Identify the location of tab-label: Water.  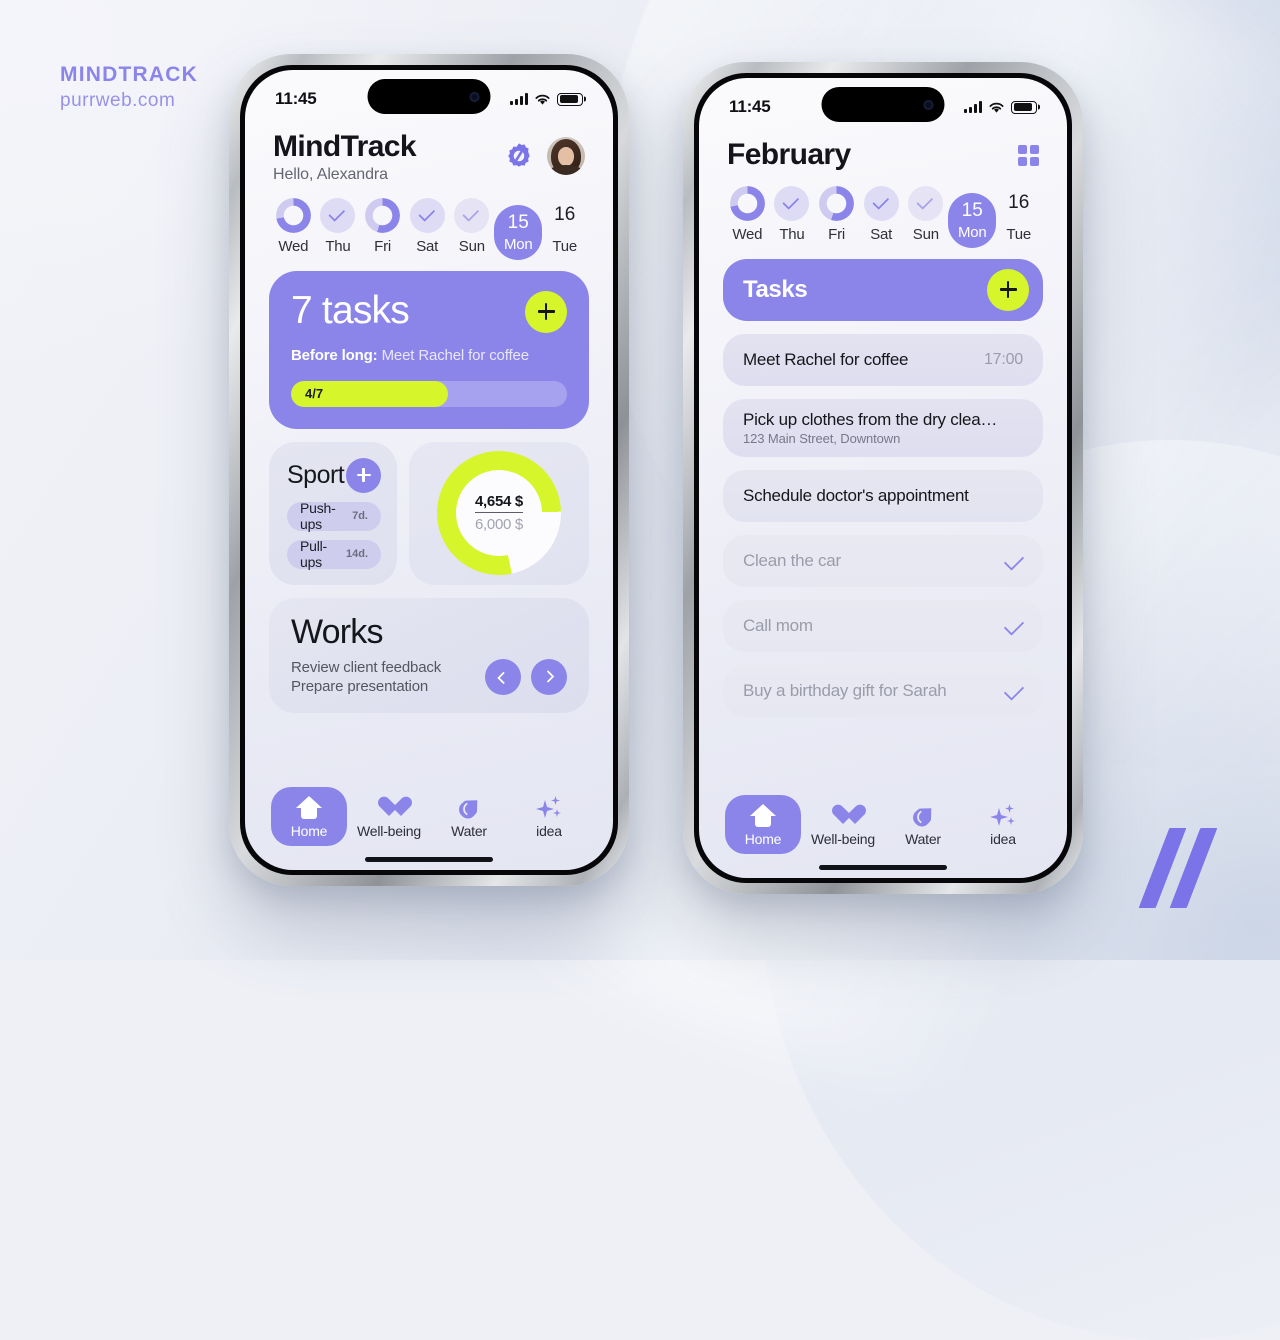
(923, 839).